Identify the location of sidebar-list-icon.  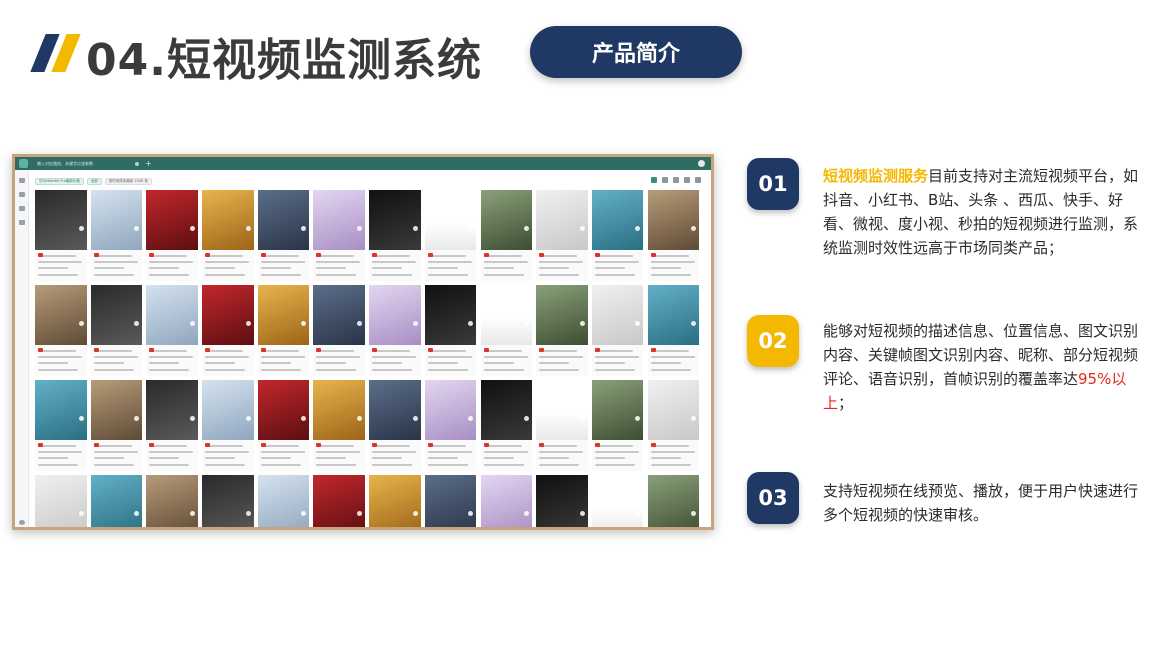
(22, 194).